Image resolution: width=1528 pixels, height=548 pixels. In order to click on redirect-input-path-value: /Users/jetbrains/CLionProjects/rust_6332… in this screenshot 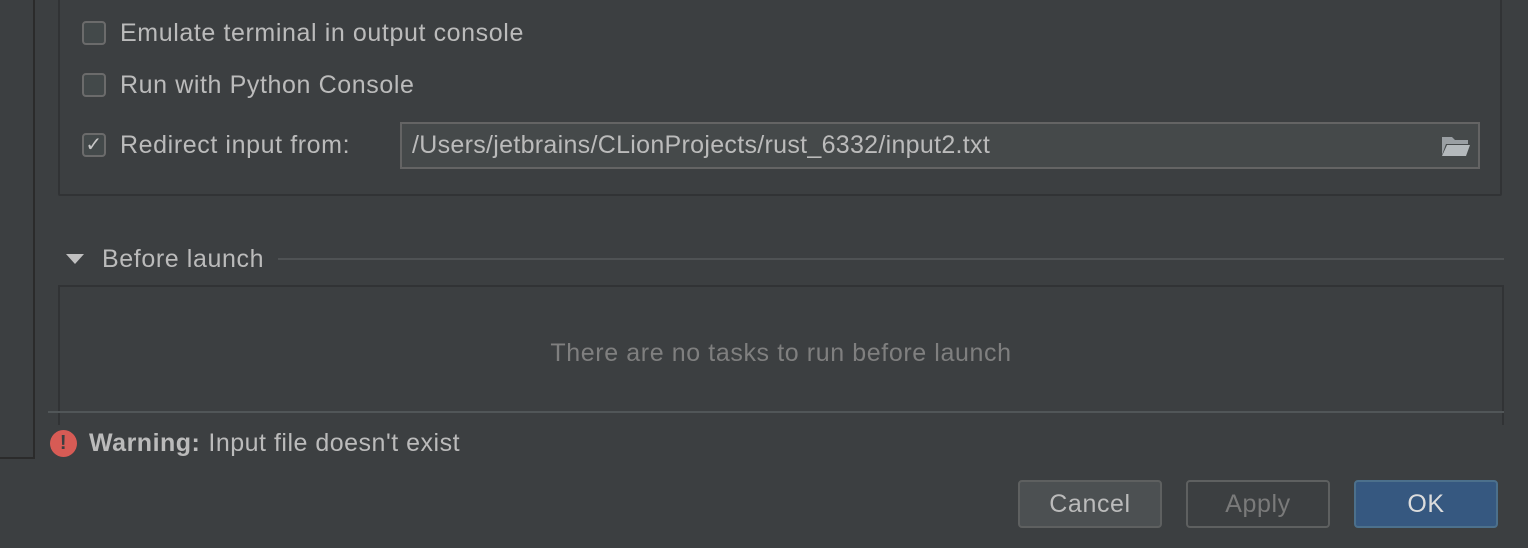, I will do `click(923, 145)`.